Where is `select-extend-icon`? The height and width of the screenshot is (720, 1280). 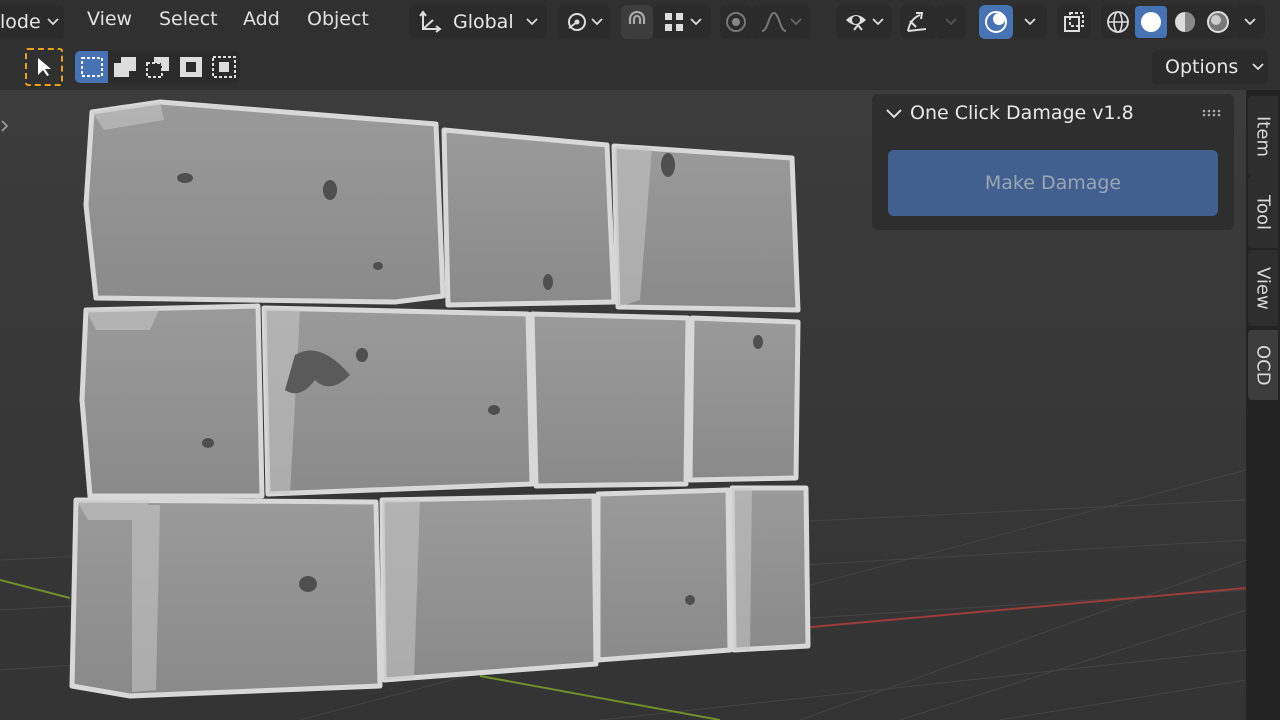
select-extend-icon is located at coordinates (124, 67).